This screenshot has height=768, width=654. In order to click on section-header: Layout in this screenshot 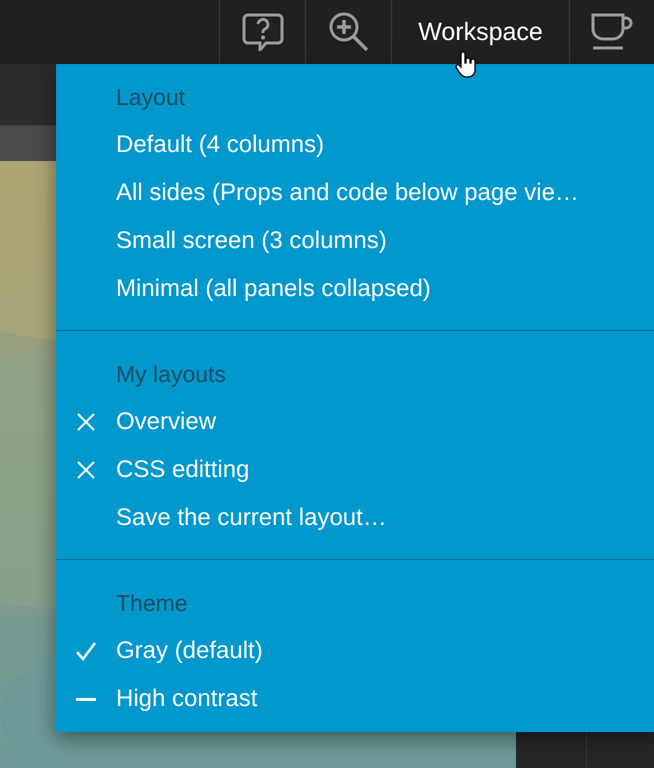, I will do `click(150, 97)`.